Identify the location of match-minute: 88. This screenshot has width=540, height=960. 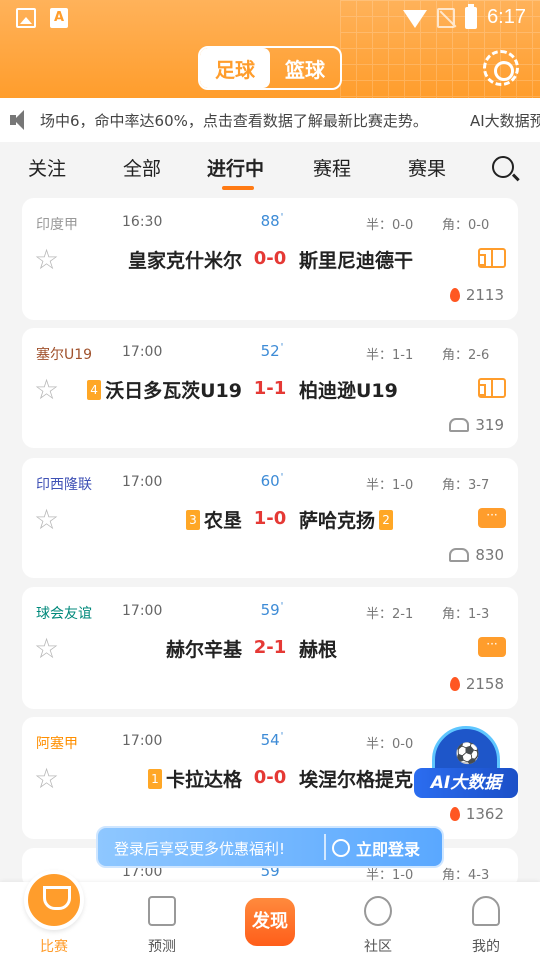
(272, 221).